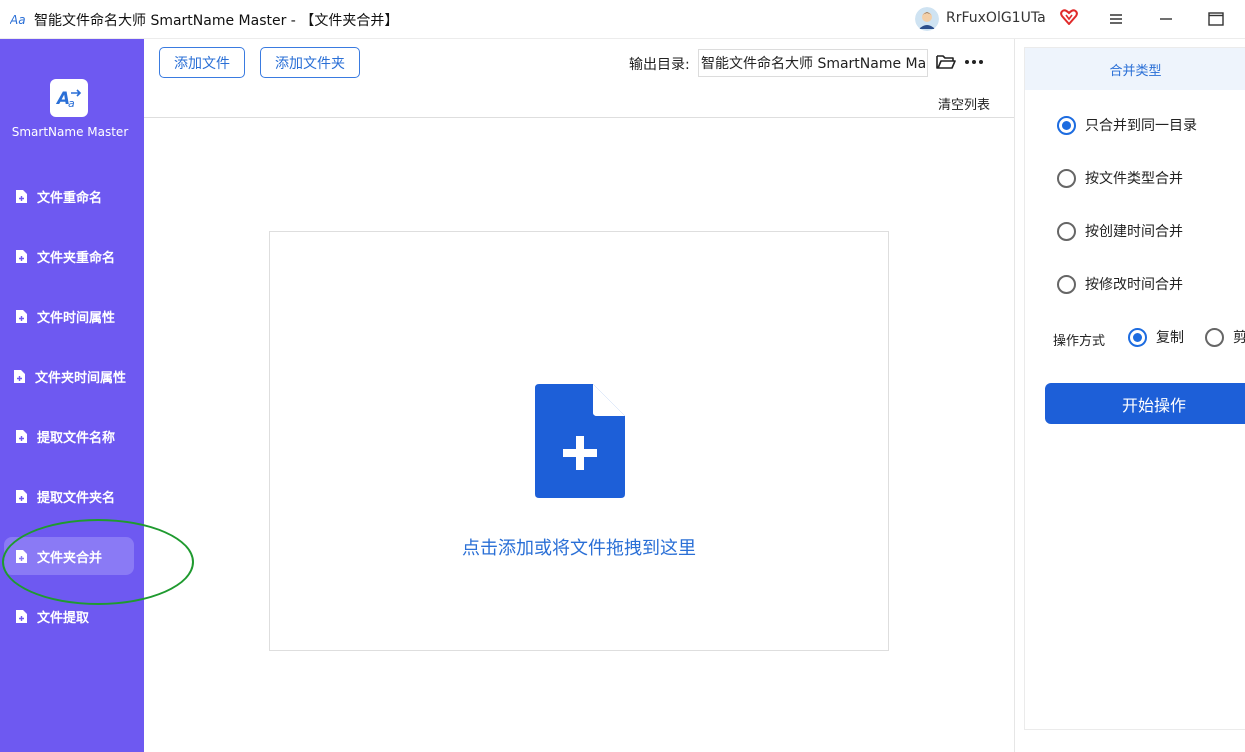  What do you see at coordinates (946, 62) in the screenshot?
I see `folder-open-icon` at bounding box center [946, 62].